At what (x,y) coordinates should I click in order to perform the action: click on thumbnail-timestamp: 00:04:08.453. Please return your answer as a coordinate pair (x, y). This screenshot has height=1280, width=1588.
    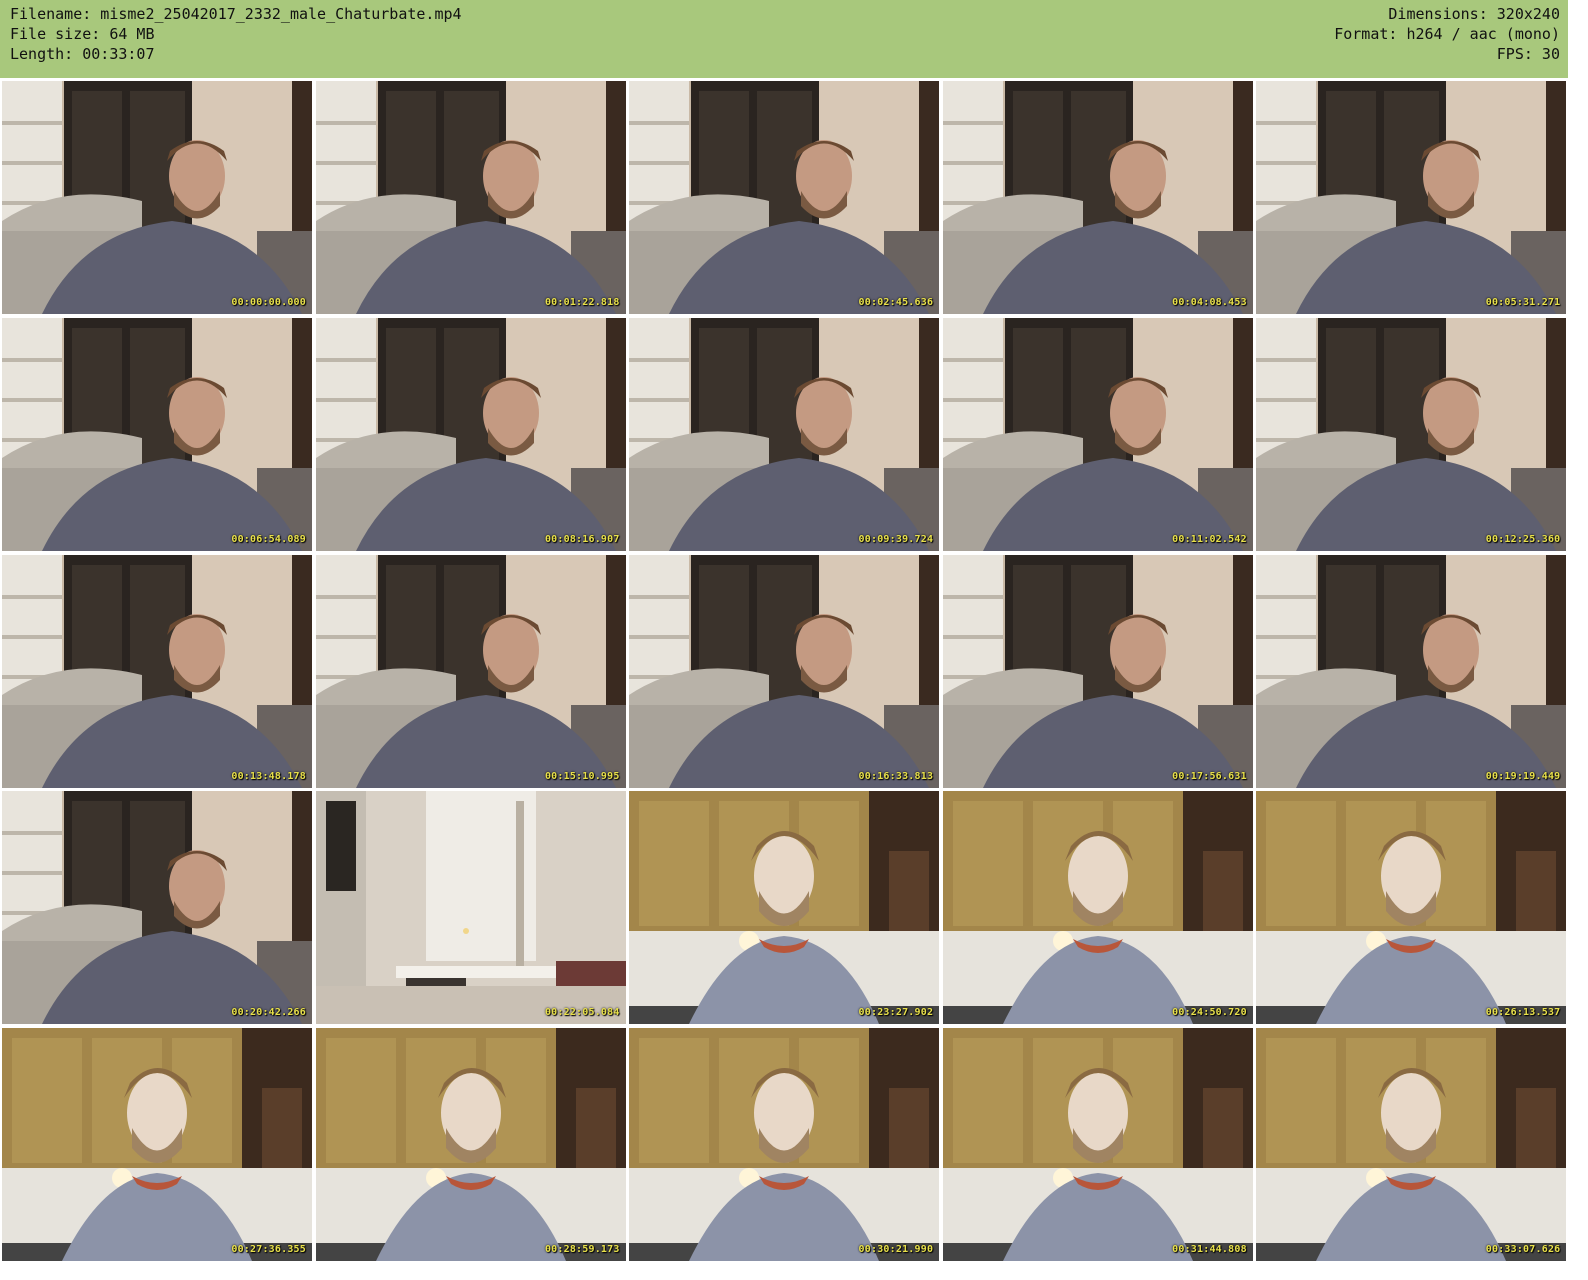
    Looking at the image, I should click on (1209, 302).